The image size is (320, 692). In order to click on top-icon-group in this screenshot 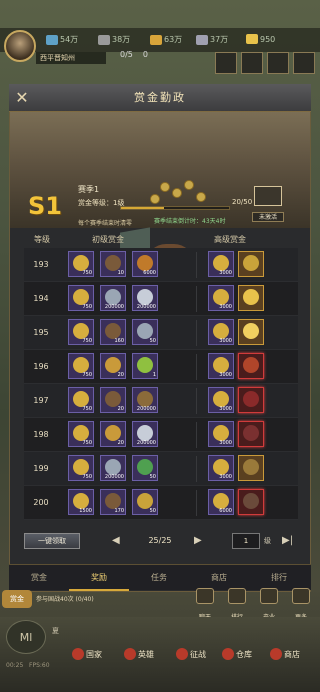, I will do `click(265, 63)`.